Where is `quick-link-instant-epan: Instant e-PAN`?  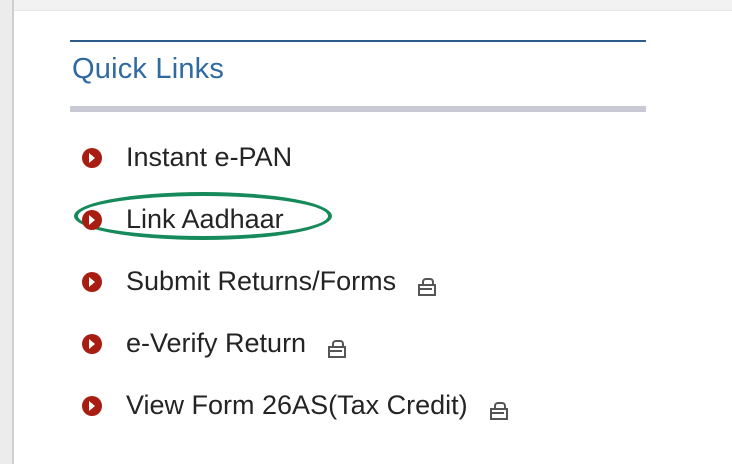
quick-link-instant-epan: Instant e-PAN is located at coordinates (295, 171).